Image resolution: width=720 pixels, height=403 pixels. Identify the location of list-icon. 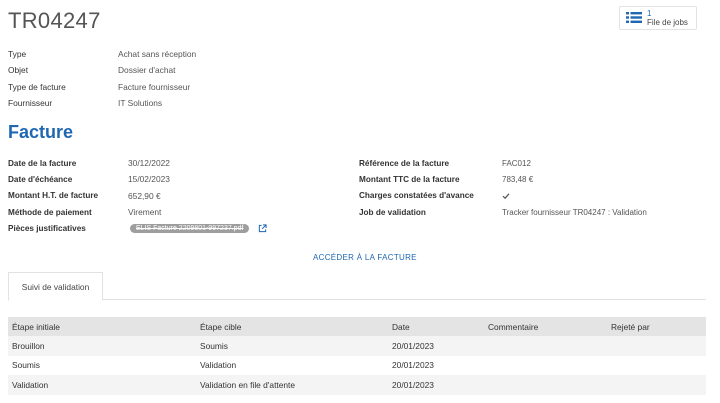
(634, 17).